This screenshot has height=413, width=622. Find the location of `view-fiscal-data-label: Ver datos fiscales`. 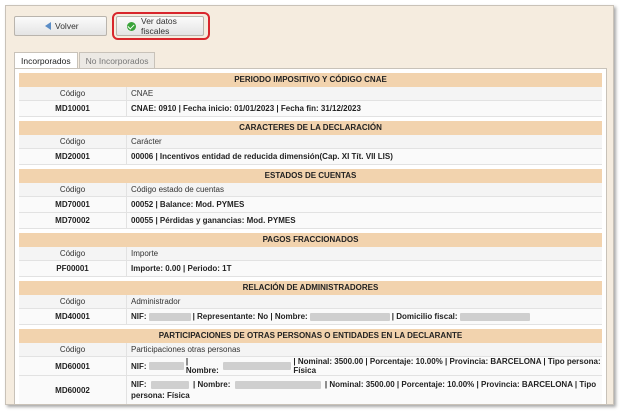

view-fiscal-data-label: Ver datos fiscales is located at coordinates (159, 26).